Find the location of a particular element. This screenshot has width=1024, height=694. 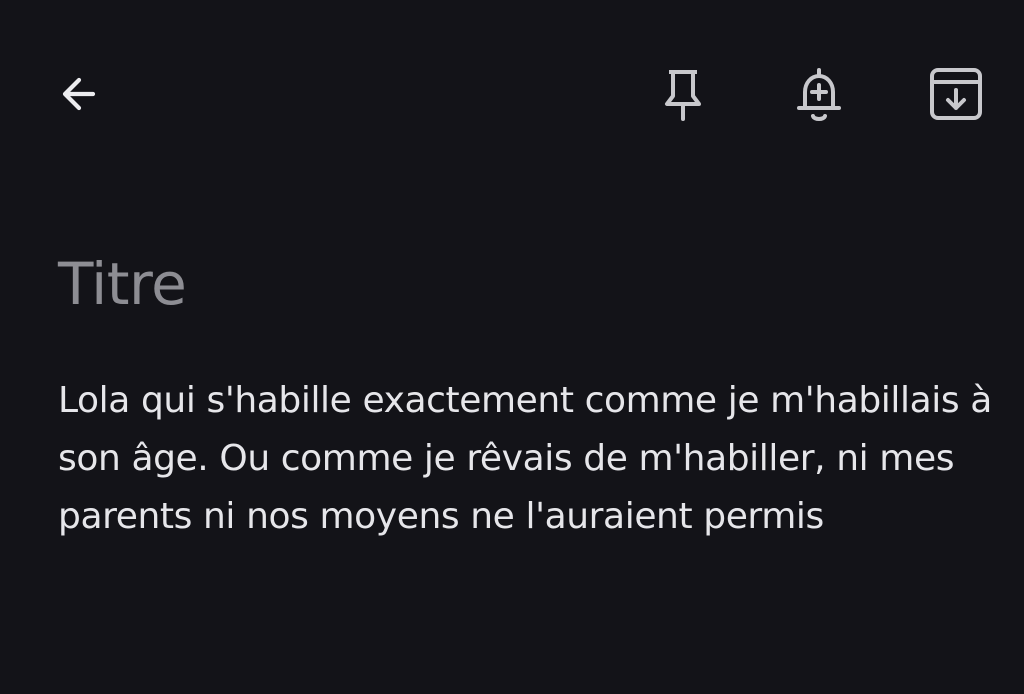

arrow-back-icon is located at coordinates (79, 94).